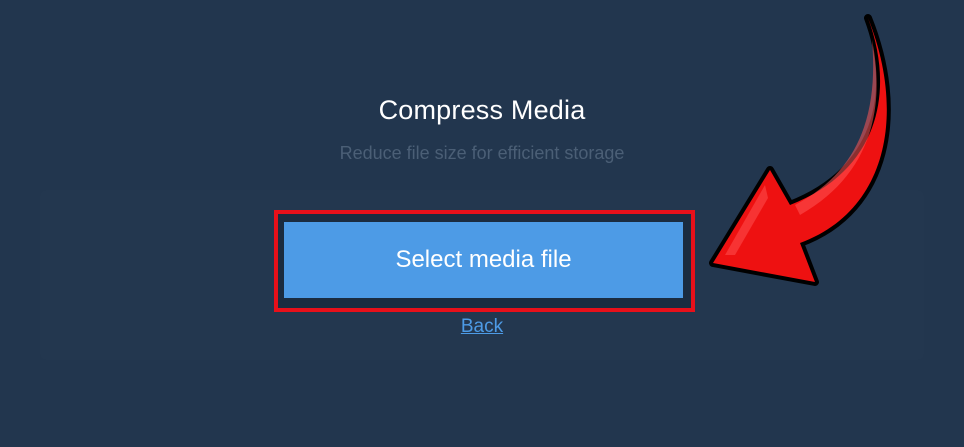  What do you see at coordinates (483, 260) in the screenshot?
I see `select-media-file-button: Select media file` at bounding box center [483, 260].